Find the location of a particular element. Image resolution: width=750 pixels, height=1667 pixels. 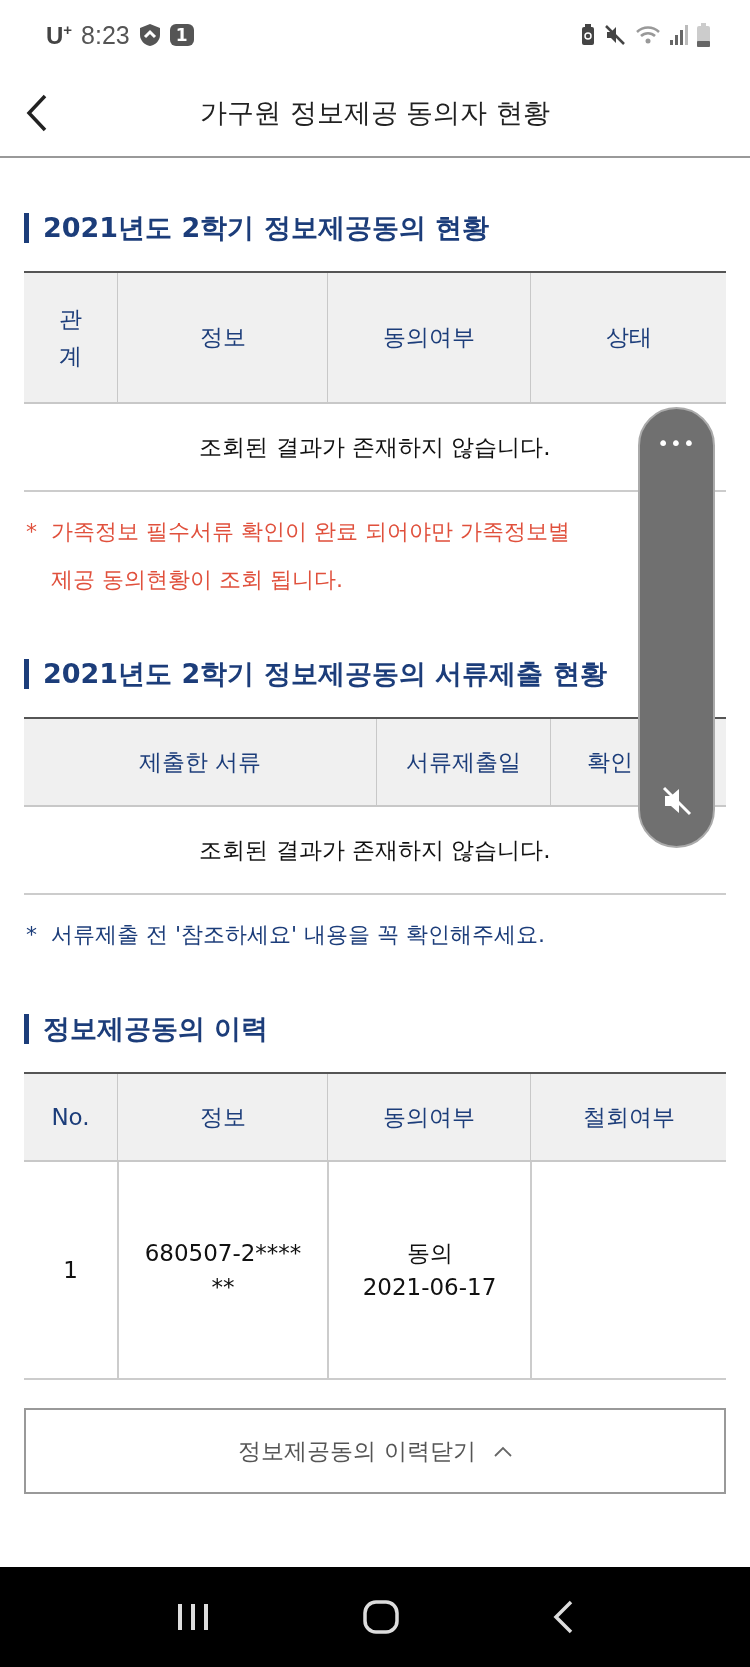

section-title: 2021년도 2학기 정보제공동의 현황 is located at coordinates (375, 228).